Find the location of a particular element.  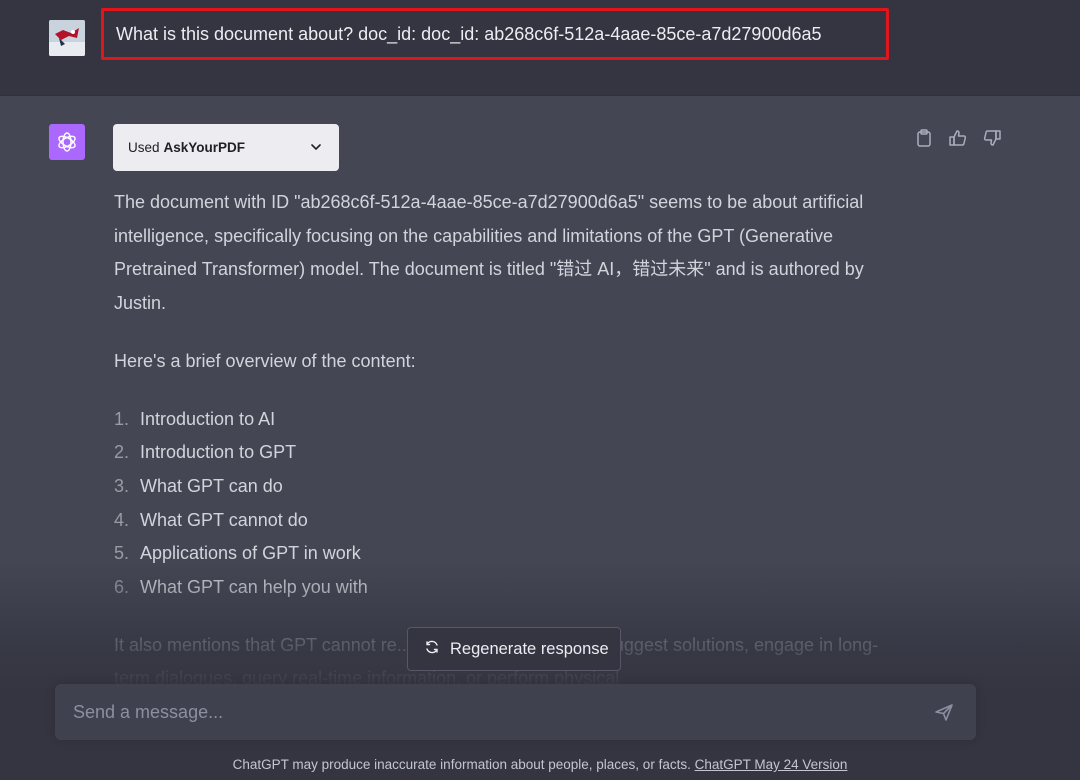

list-item: 6. What GPT can help you with is located at coordinates (241, 587).